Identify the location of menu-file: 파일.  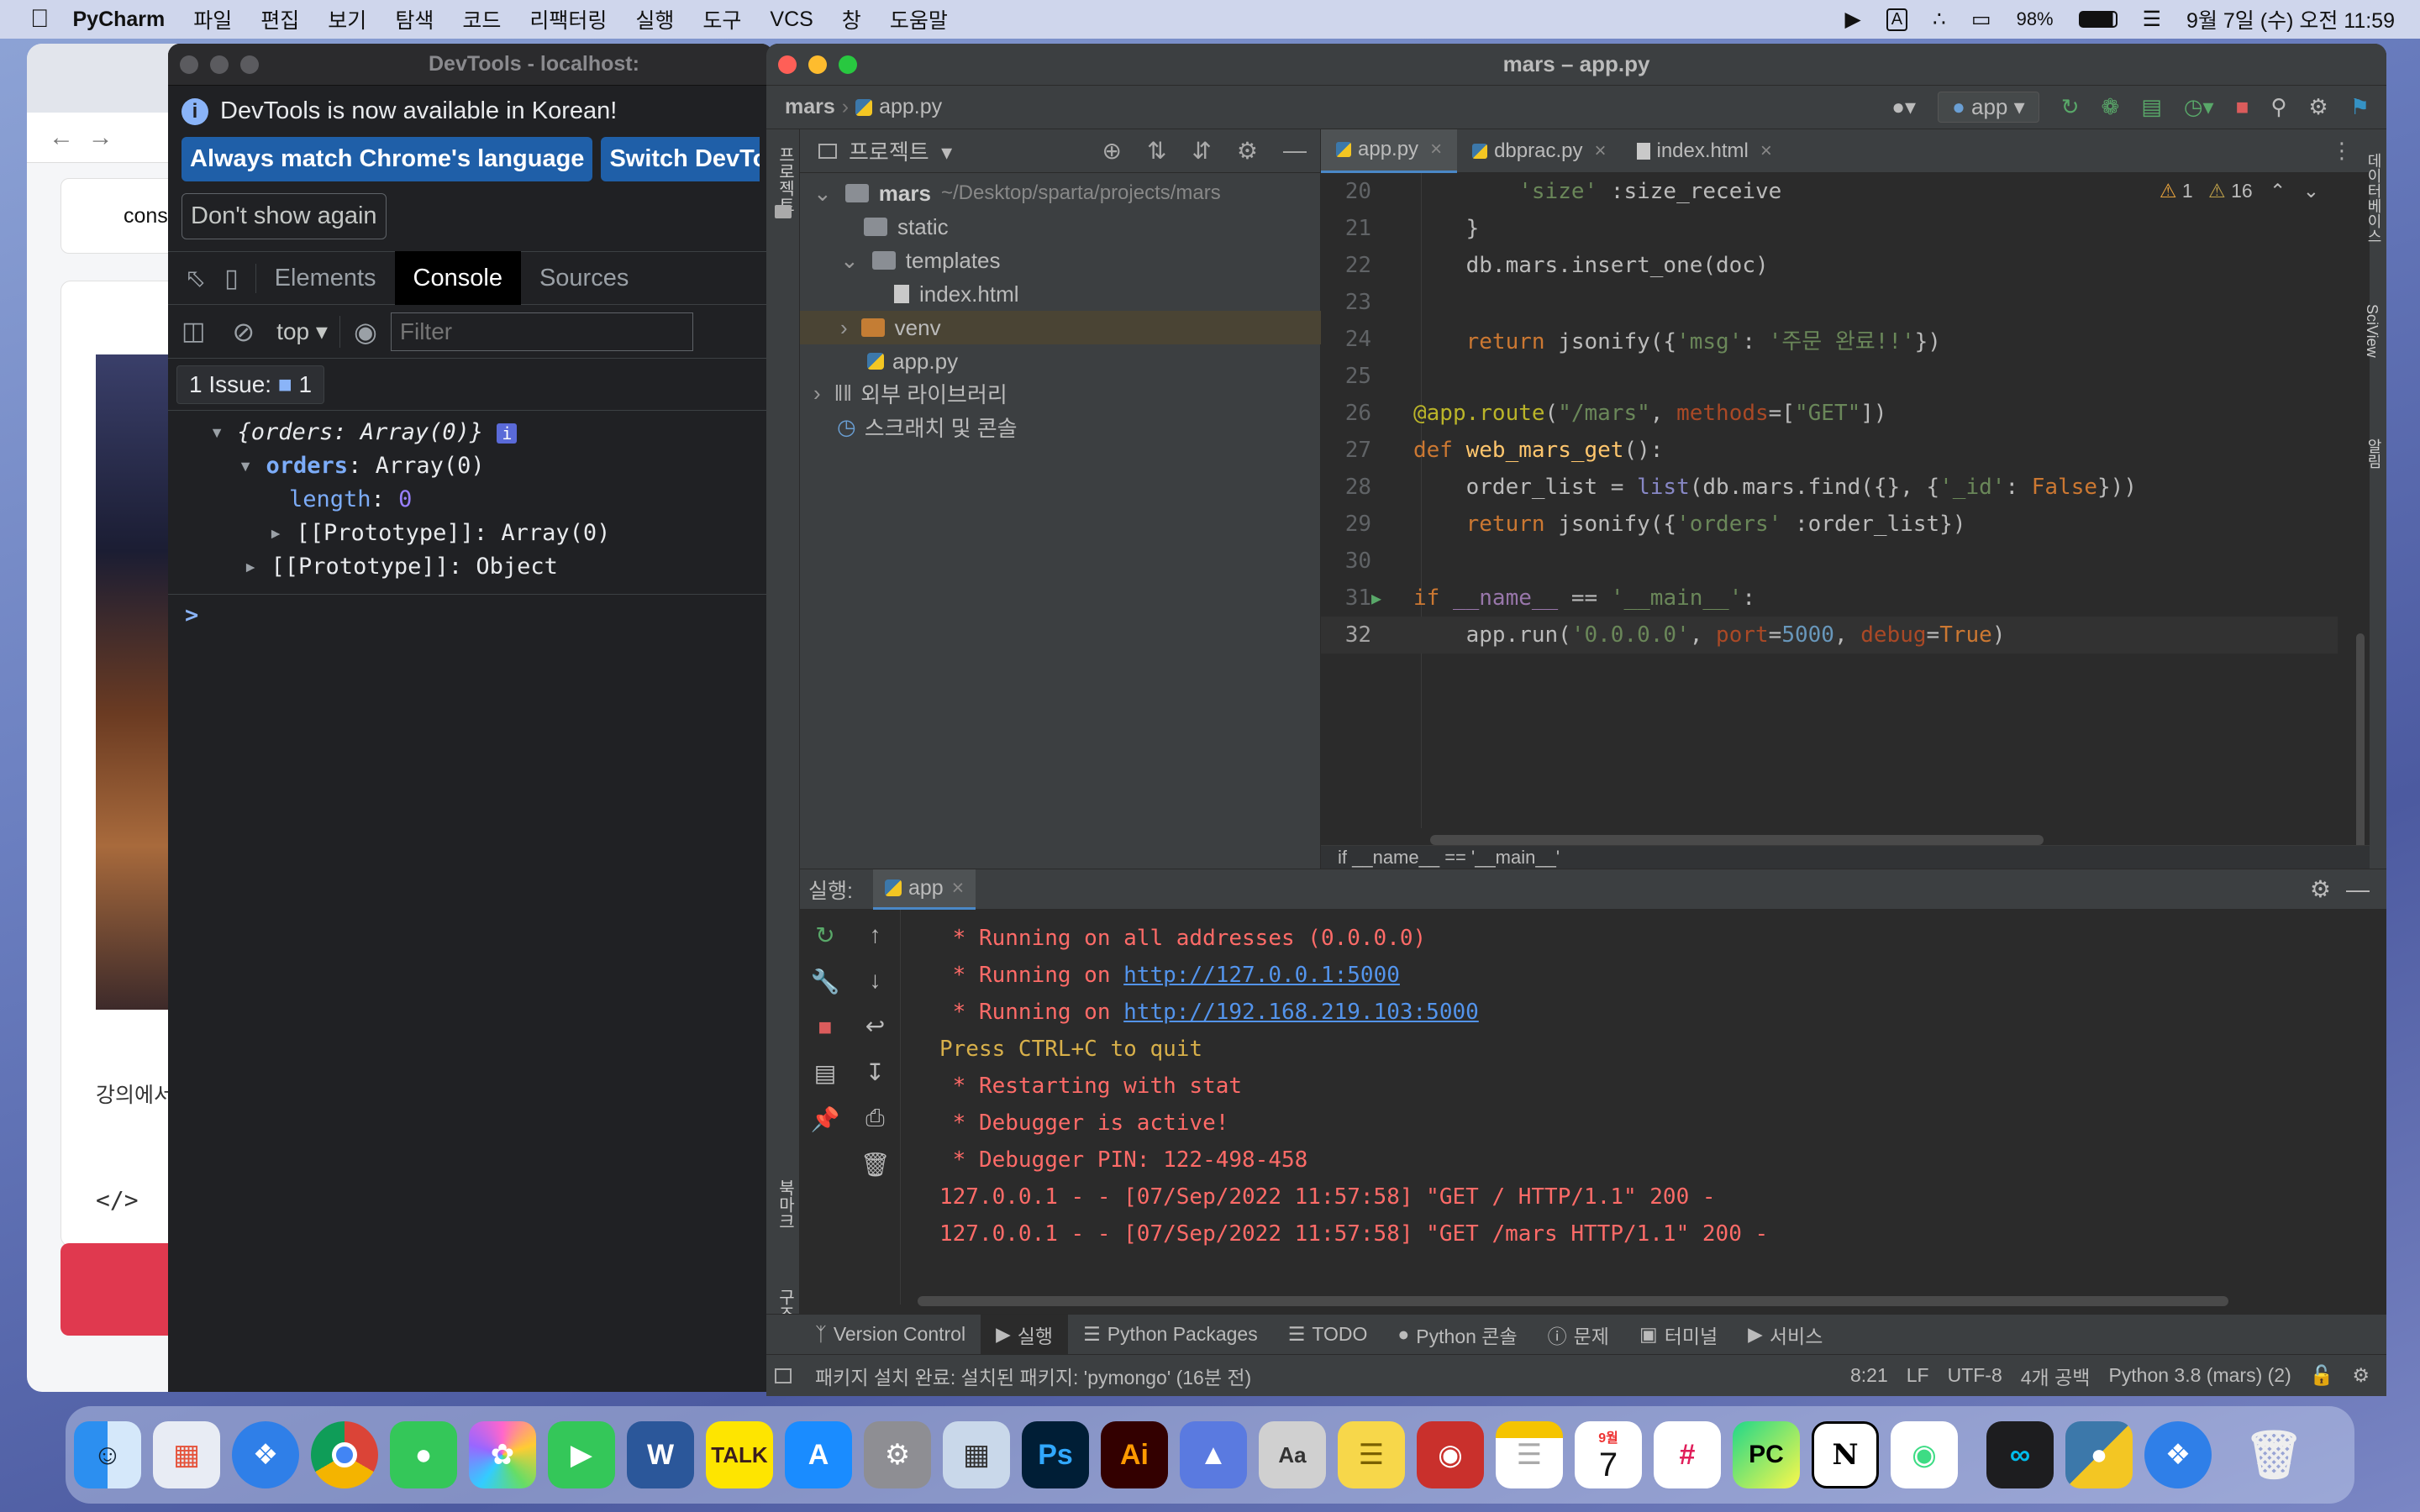
(212, 19).